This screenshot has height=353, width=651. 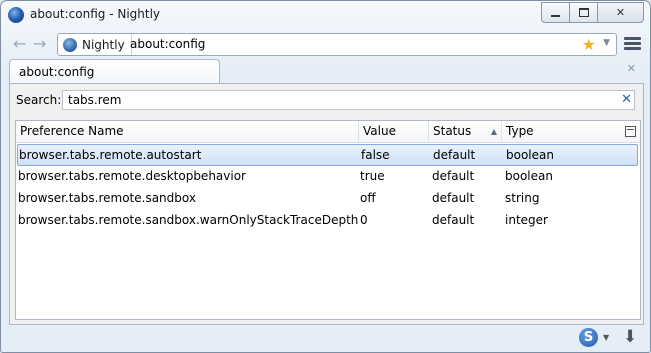 What do you see at coordinates (630, 337) in the screenshot?
I see `download-icon: ⬇` at bounding box center [630, 337].